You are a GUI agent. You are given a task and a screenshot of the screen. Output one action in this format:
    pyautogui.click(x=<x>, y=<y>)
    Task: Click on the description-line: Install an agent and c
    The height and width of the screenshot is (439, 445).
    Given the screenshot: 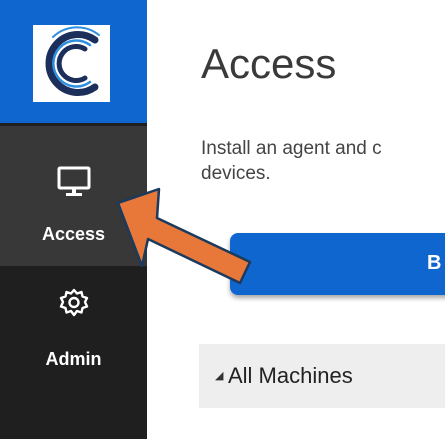 What is the action you would take?
    pyautogui.click(x=291, y=148)
    